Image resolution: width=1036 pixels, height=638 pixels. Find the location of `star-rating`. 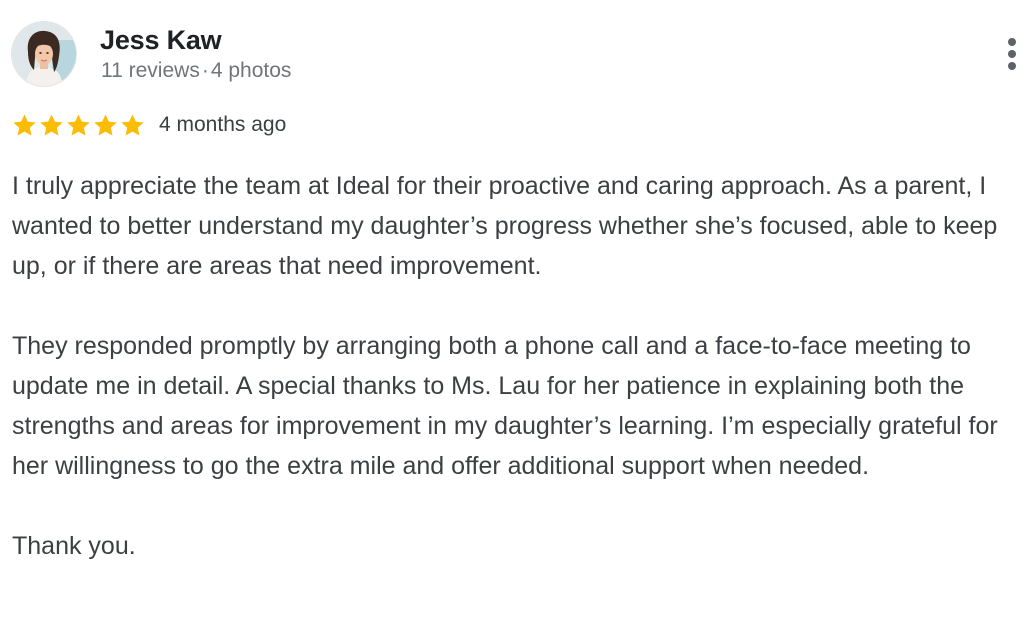

star-rating is located at coordinates (78, 125).